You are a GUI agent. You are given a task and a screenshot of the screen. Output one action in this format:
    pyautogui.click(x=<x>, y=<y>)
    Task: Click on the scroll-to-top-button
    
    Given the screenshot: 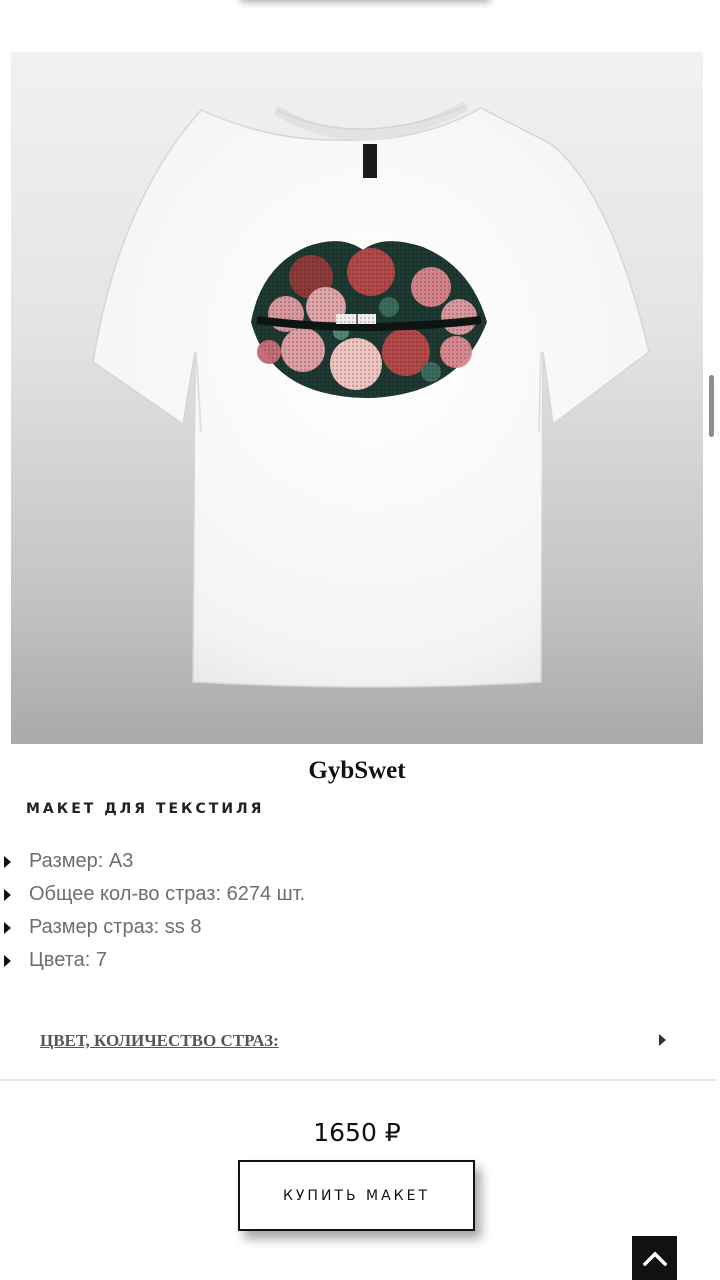 What is the action you would take?
    pyautogui.click(x=654, y=1258)
    